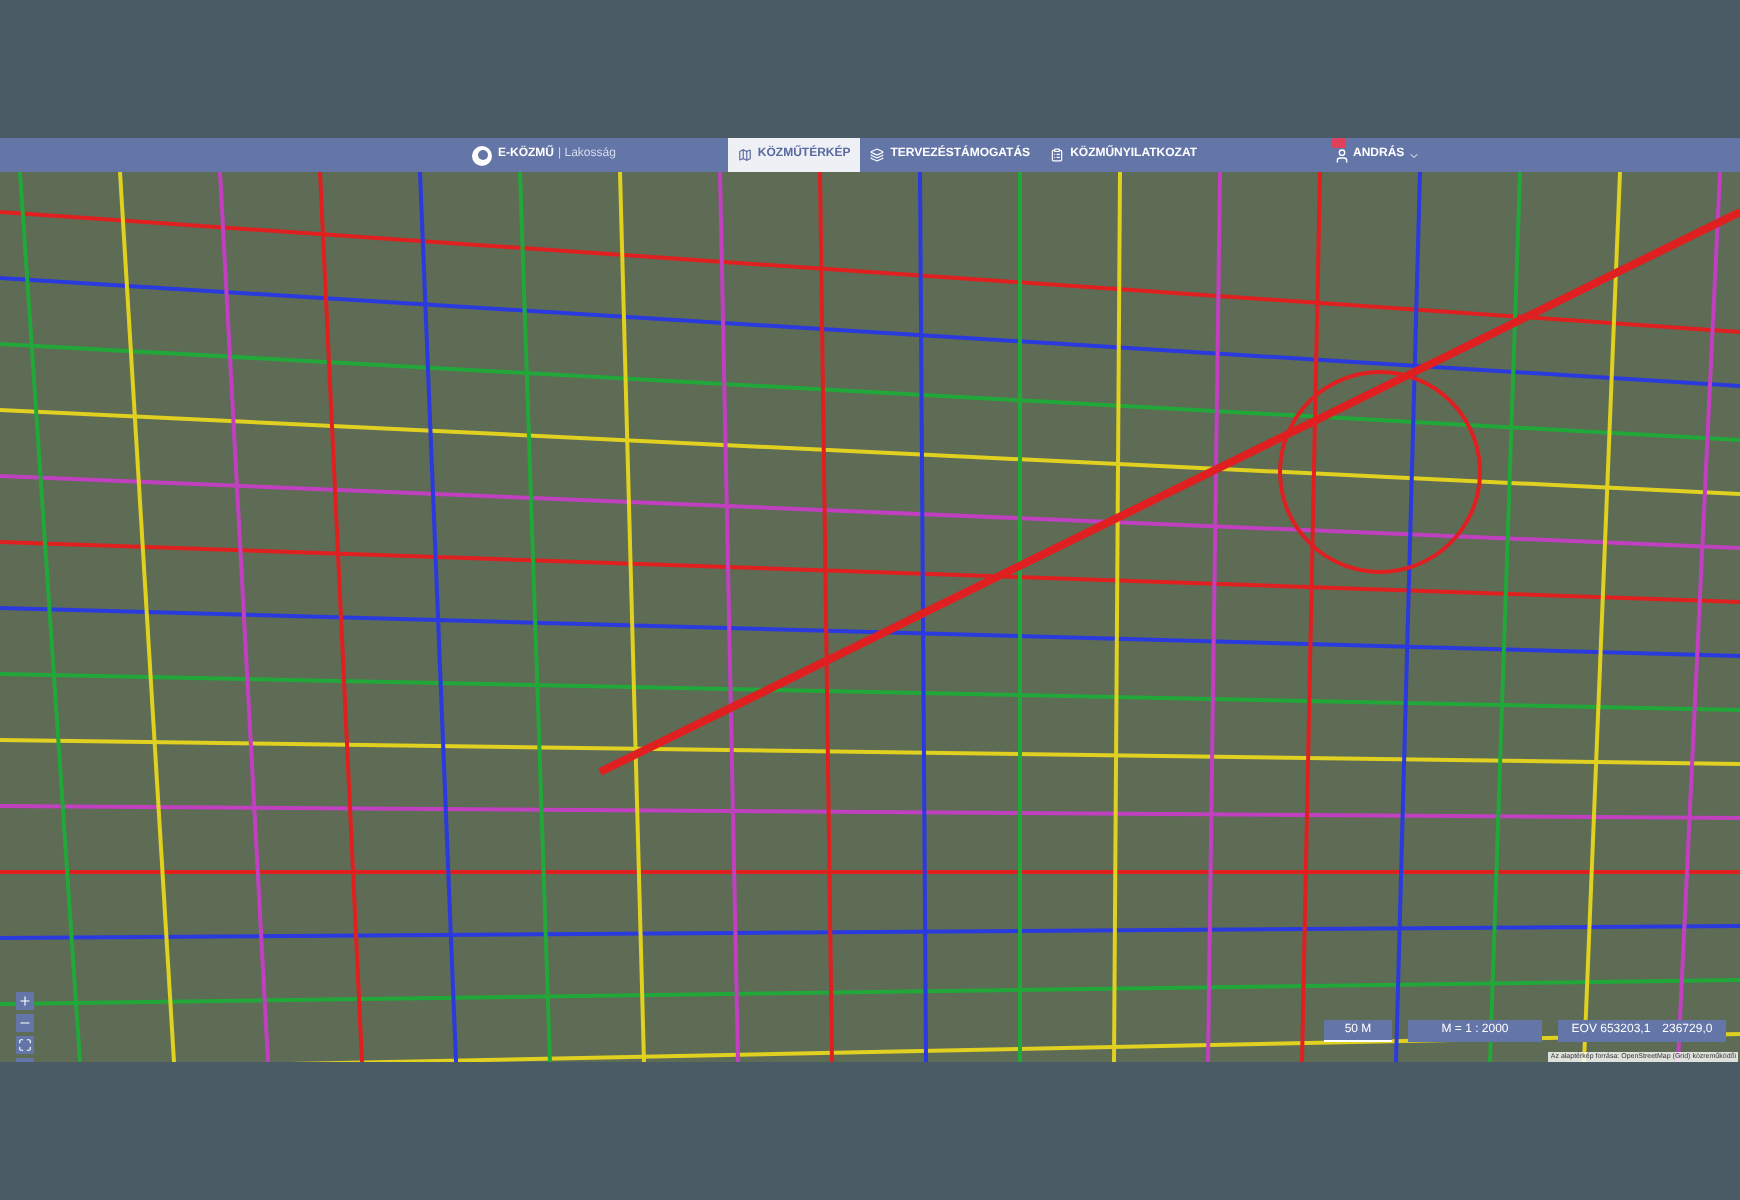  I want to click on notification-badge, so click(1338, 143).